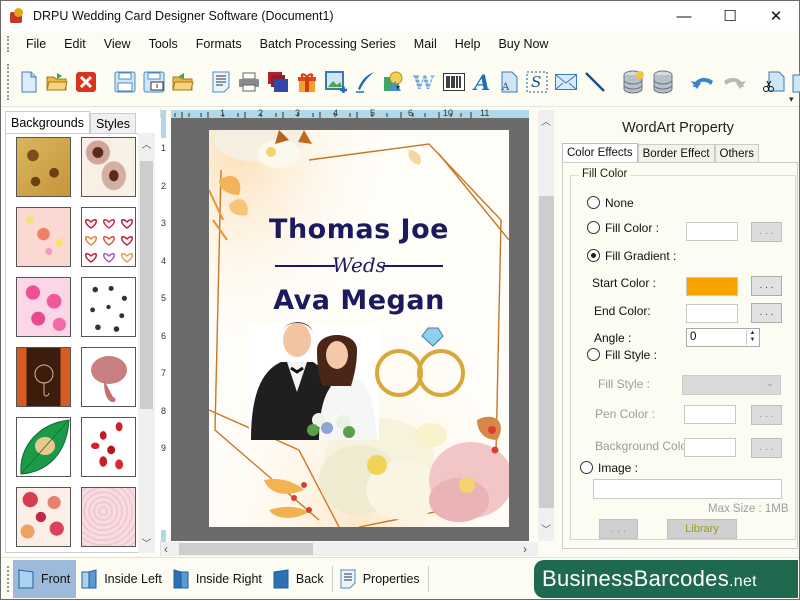 This screenshot has width=800, height=601. I want to click on signature-button: S, so click(537, 82).